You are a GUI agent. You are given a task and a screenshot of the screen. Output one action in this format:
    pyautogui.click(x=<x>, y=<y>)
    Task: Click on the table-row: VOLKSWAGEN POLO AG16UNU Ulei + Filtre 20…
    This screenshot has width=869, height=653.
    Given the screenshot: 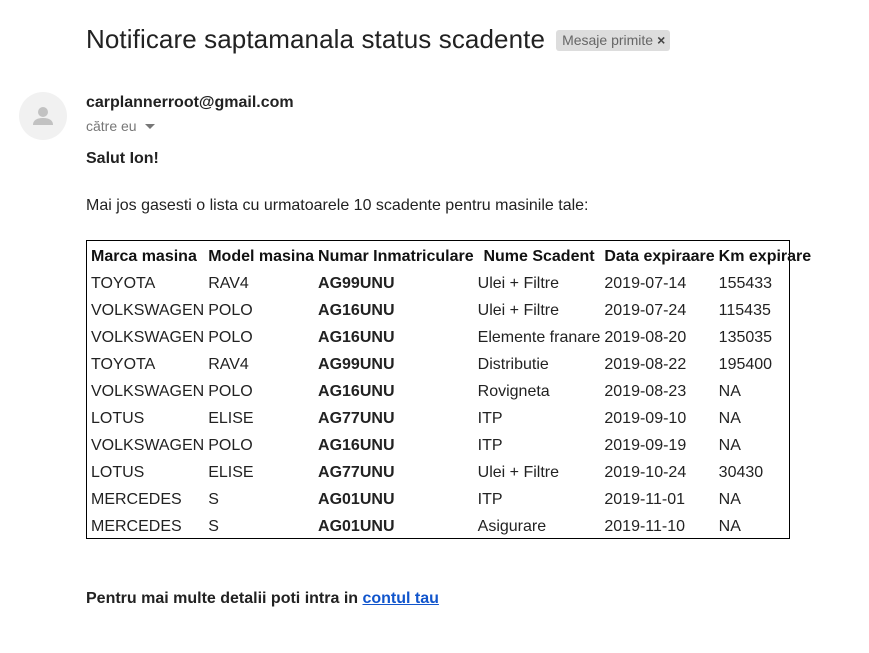 What is the action you would take?
    pyautogui.click(x=451, y=310)
    